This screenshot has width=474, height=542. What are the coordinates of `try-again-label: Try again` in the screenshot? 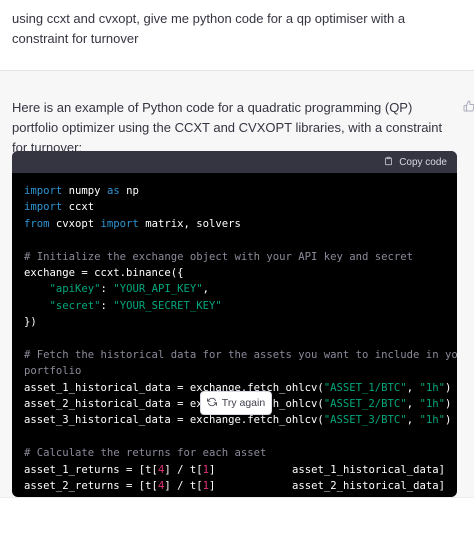 It's located at (243, 403).